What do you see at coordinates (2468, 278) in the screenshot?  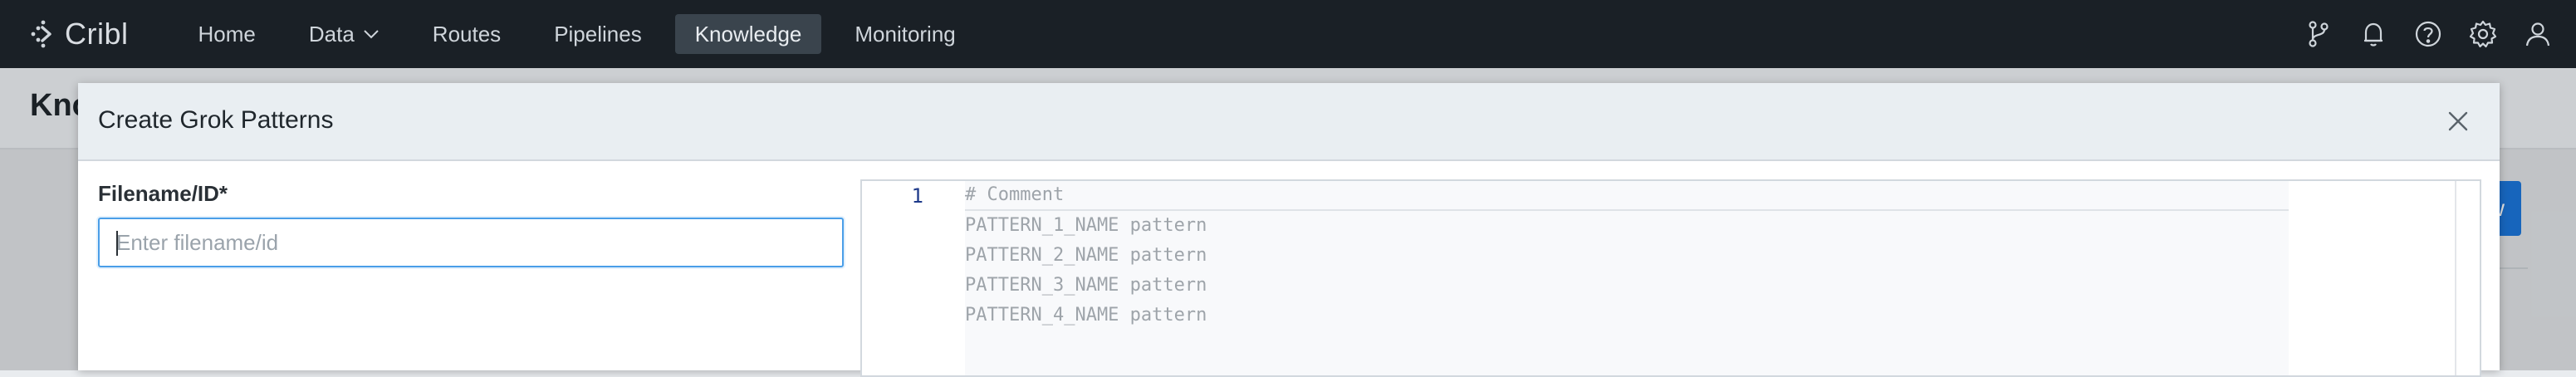 I see `editor-scrollbar` at bounding box center [2468, 278].